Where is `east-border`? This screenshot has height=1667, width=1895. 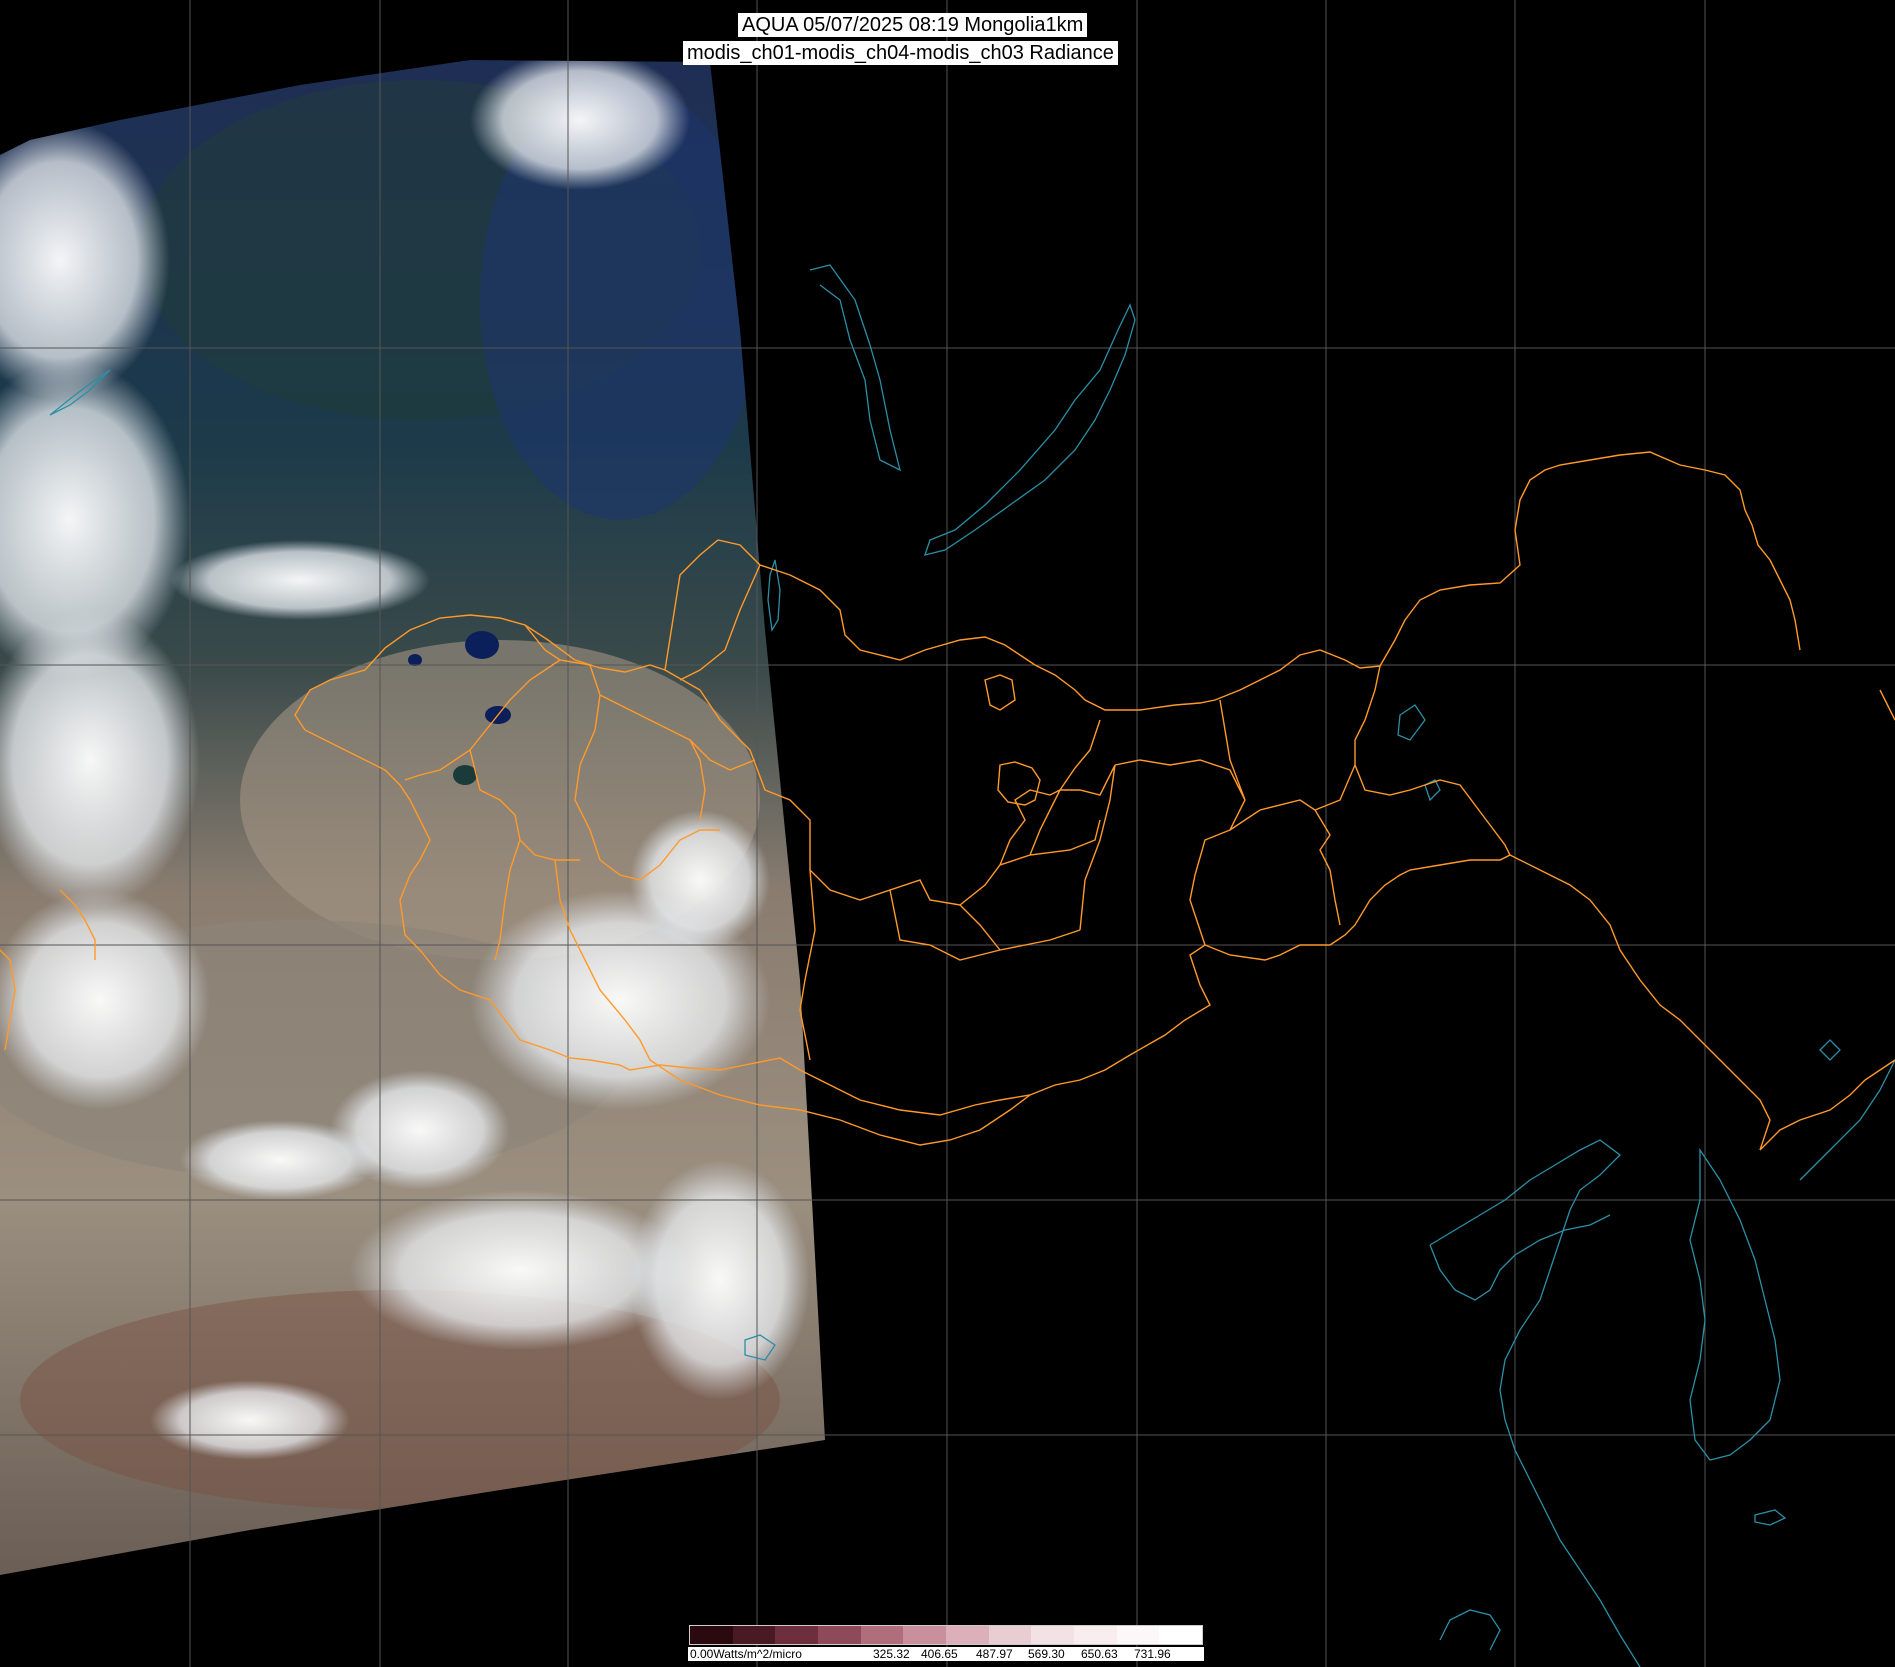 east-border is located at coordinates (1827, 920).